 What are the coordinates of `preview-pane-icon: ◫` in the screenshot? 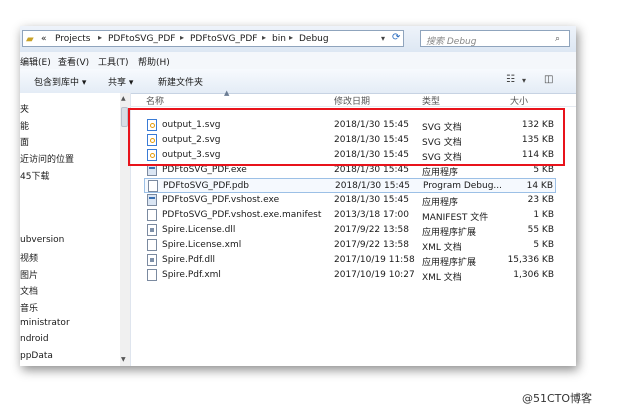 It's located at (548, 79).